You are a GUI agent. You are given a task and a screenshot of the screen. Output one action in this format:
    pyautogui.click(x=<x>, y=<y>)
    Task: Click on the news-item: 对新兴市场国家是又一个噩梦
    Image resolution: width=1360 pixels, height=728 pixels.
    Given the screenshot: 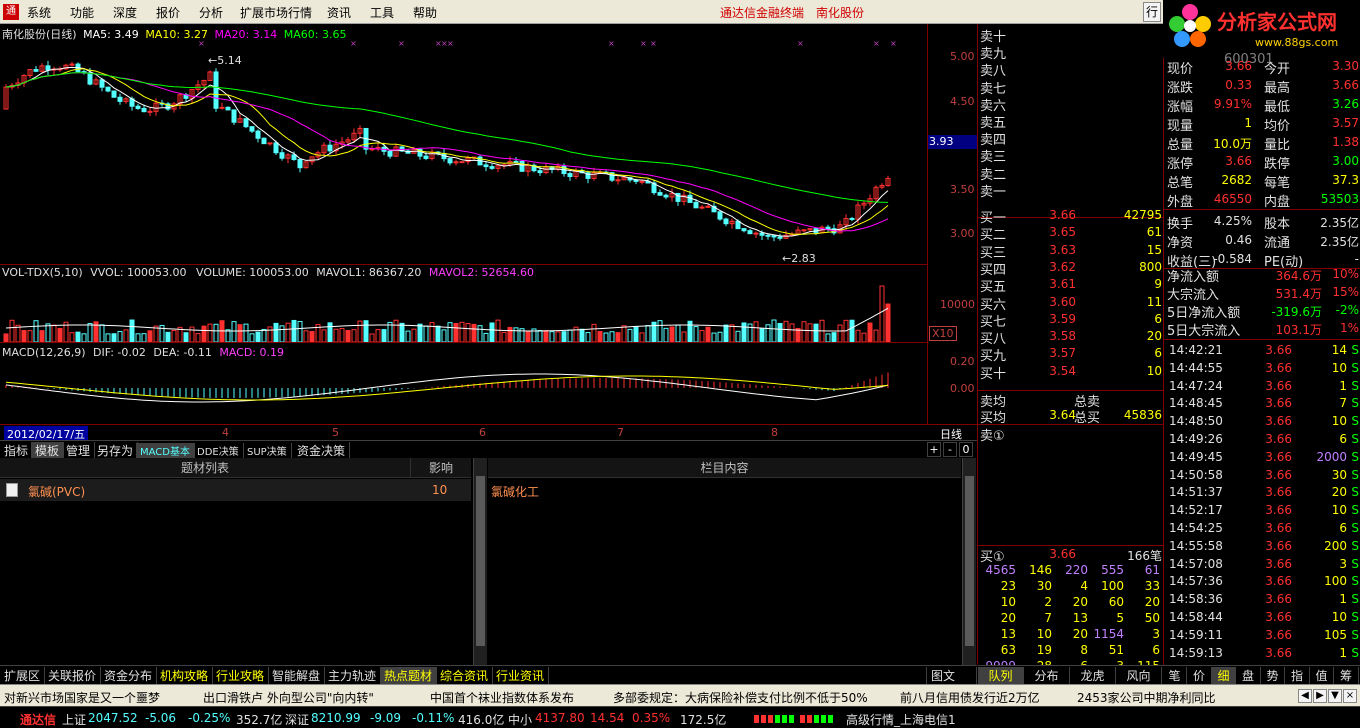 What is the action you would take?
    pyautogui.click(x=82, y=697)
    